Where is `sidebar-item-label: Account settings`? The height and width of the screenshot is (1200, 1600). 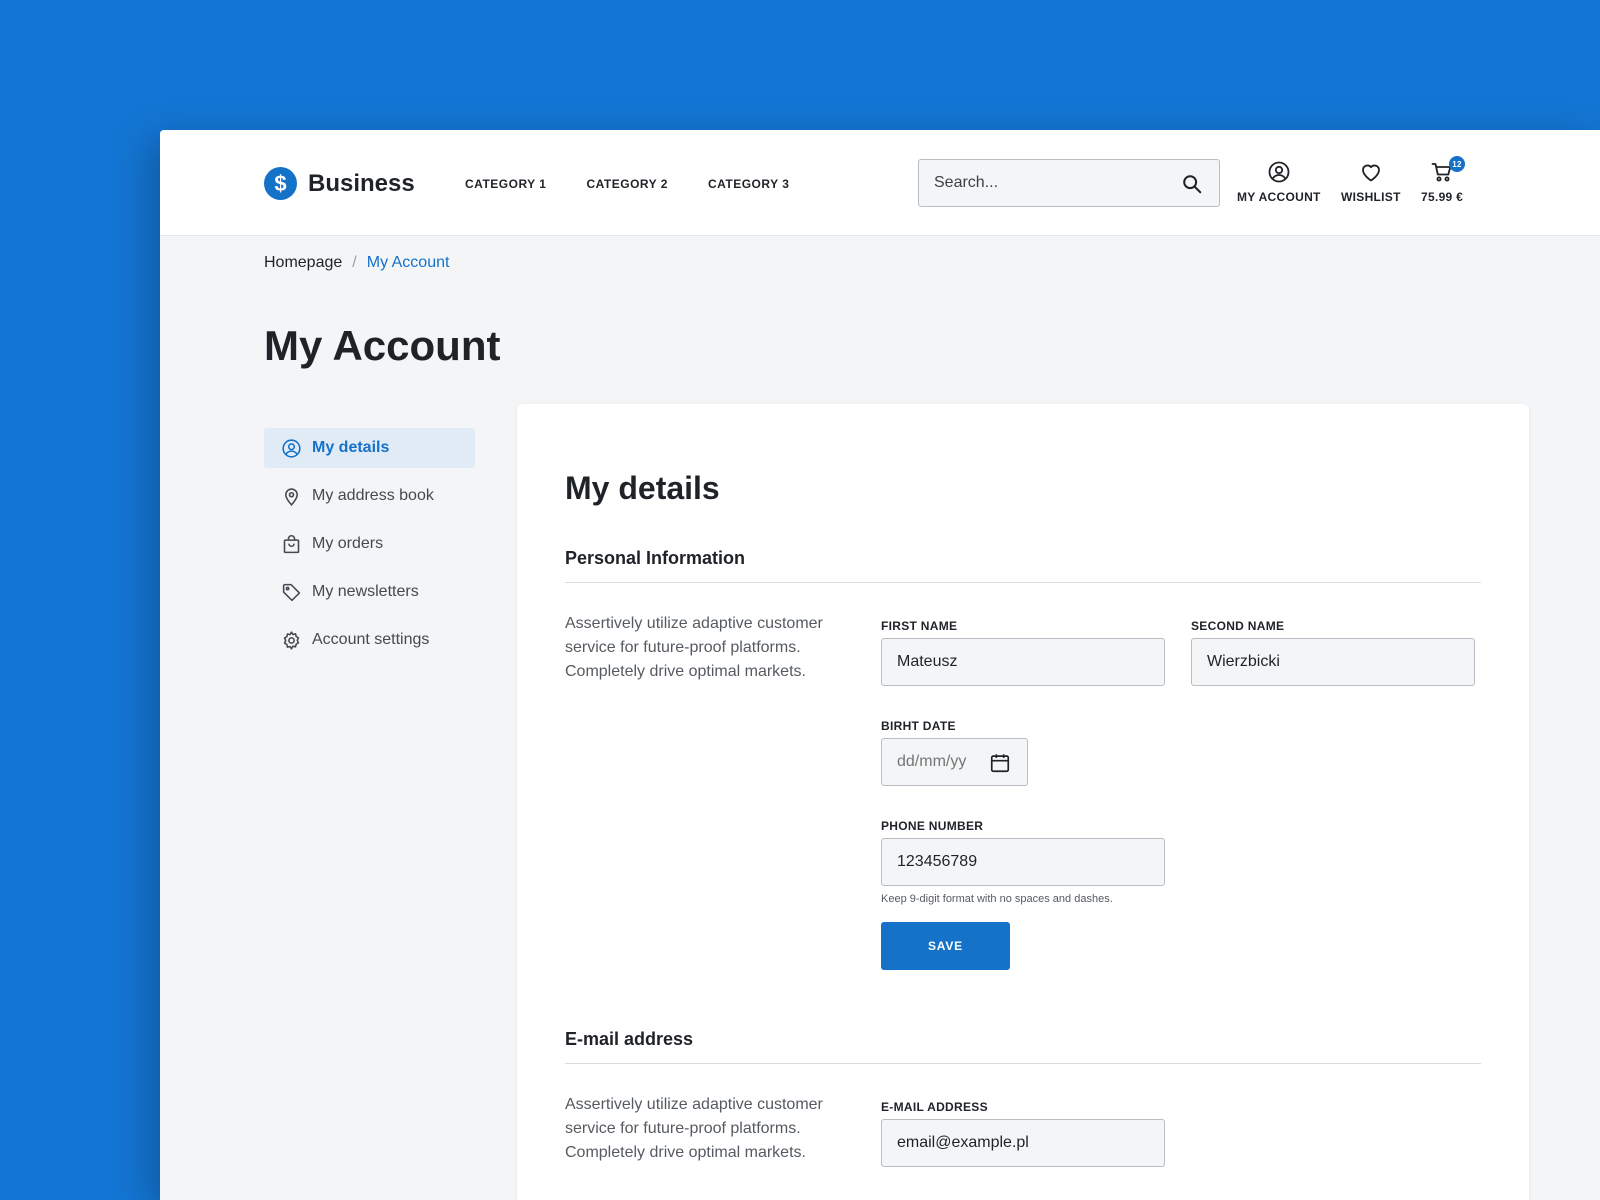
sidebar-item-label: Account settings is located at coordinates (371, 639).